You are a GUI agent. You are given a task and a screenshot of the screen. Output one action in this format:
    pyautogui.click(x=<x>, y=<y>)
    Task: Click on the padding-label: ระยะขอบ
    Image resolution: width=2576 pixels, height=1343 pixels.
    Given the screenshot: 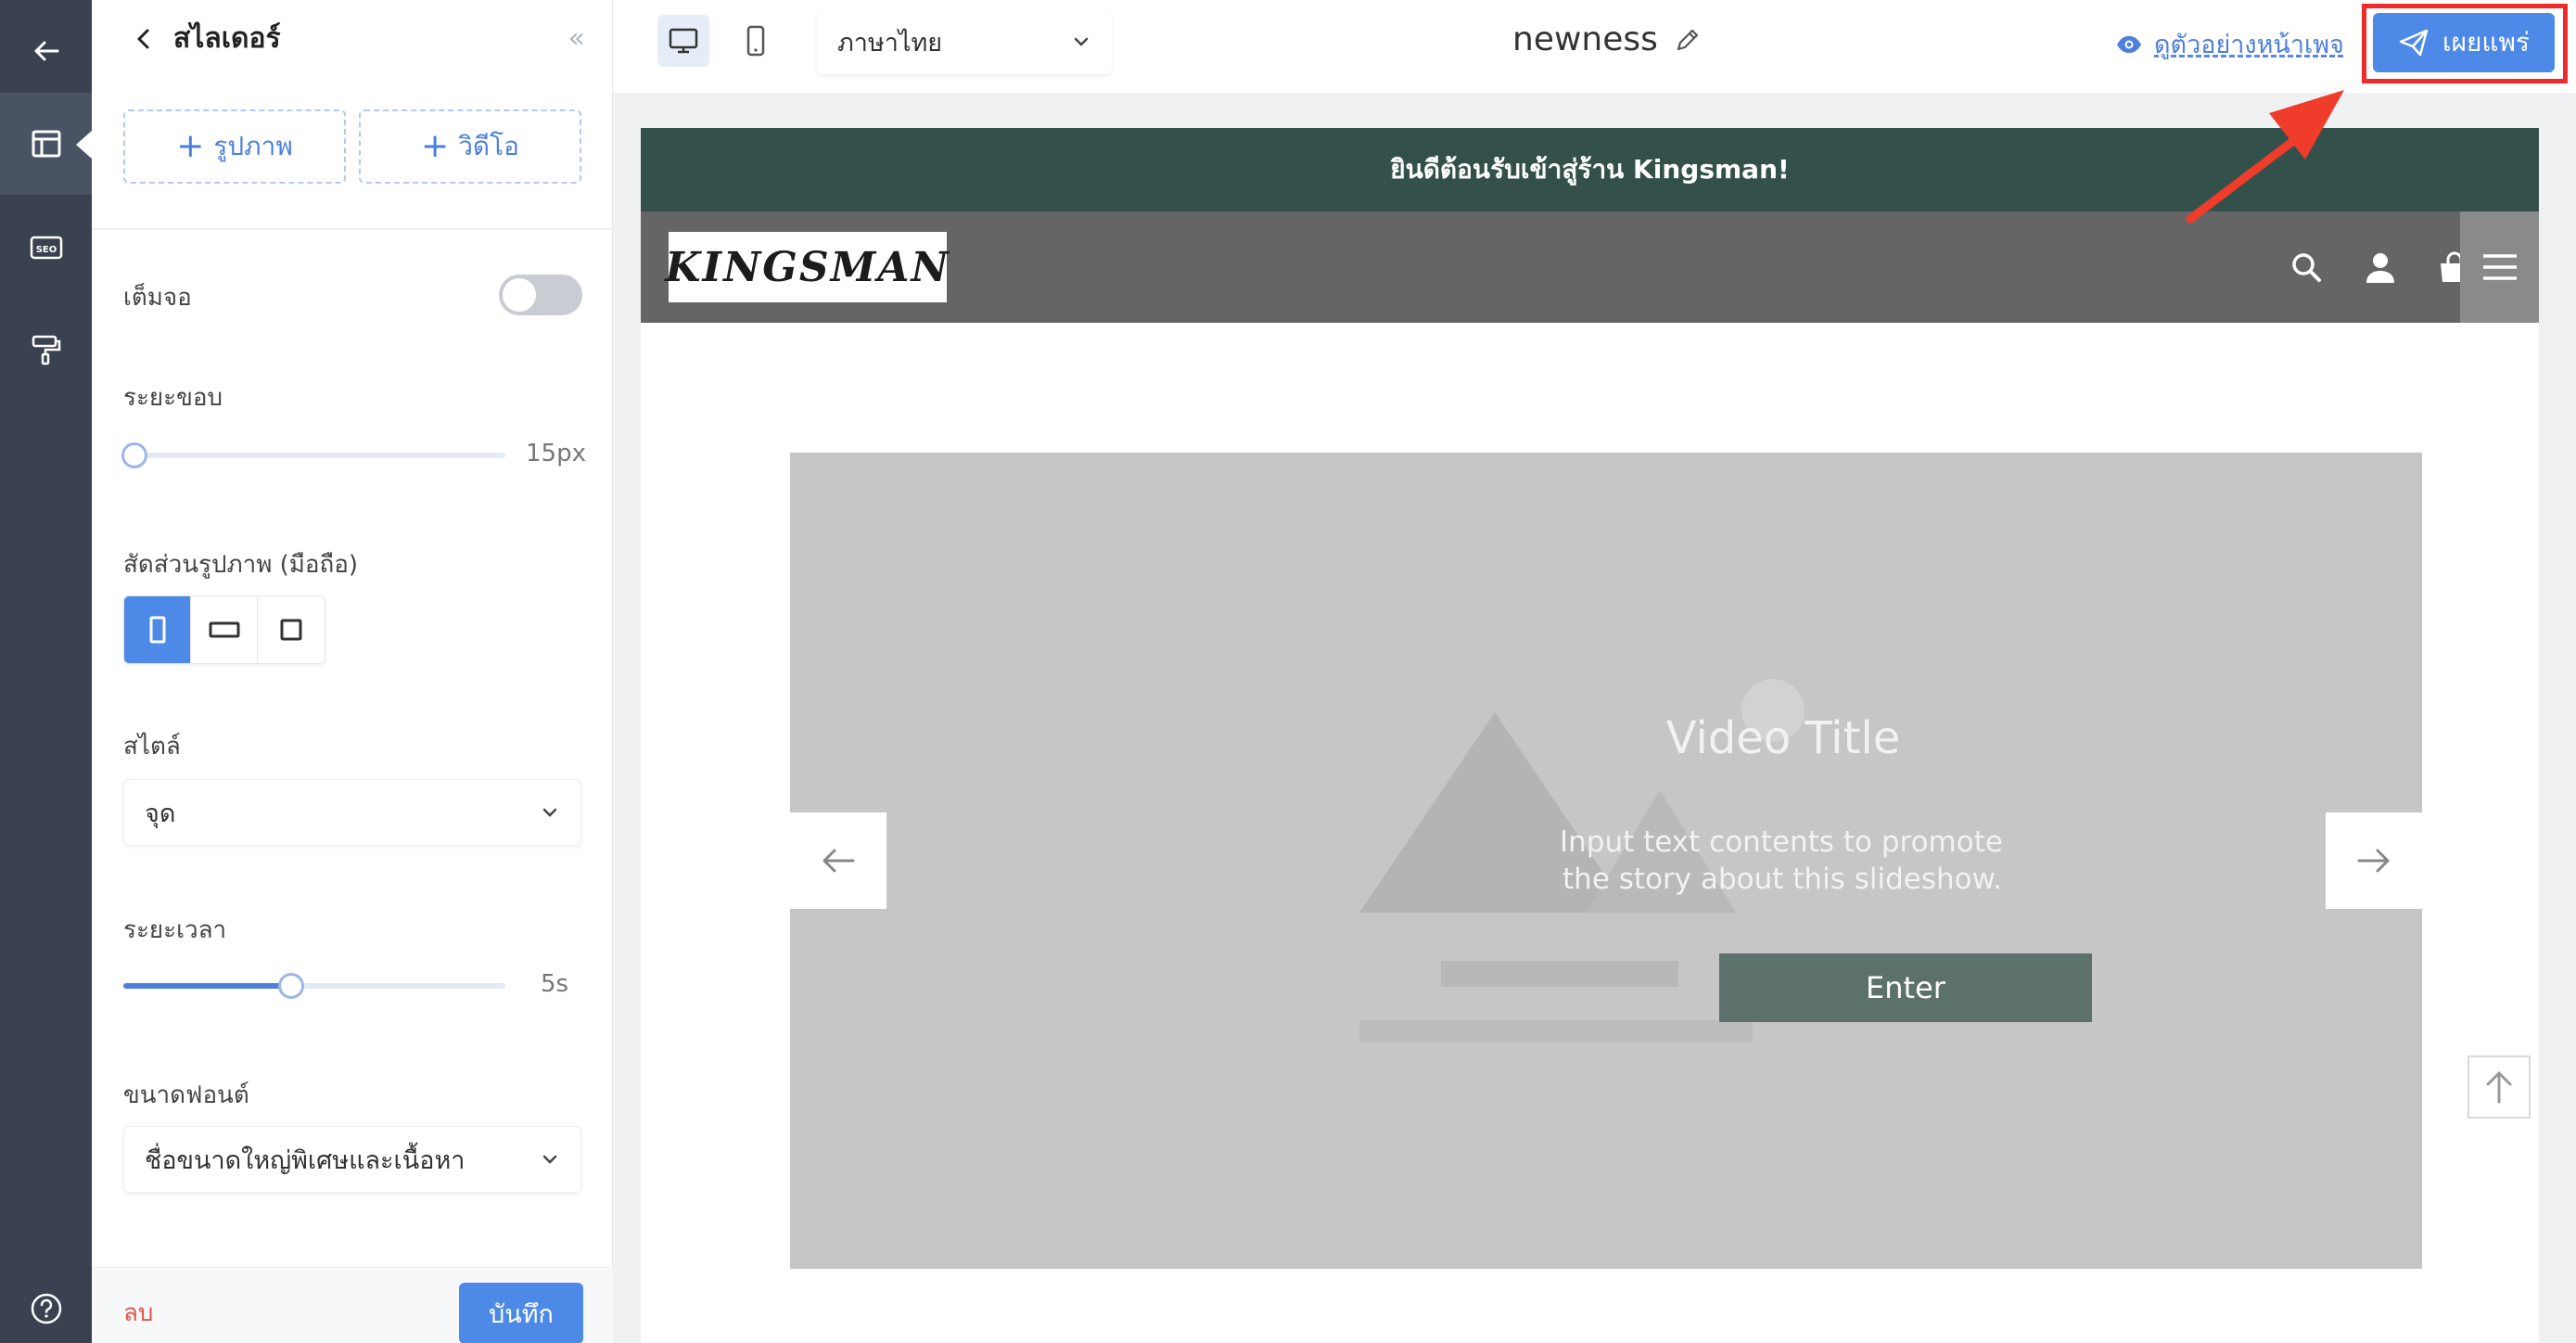 What is the action you would take?
    pyautogui.click(x=173, y=398)
    